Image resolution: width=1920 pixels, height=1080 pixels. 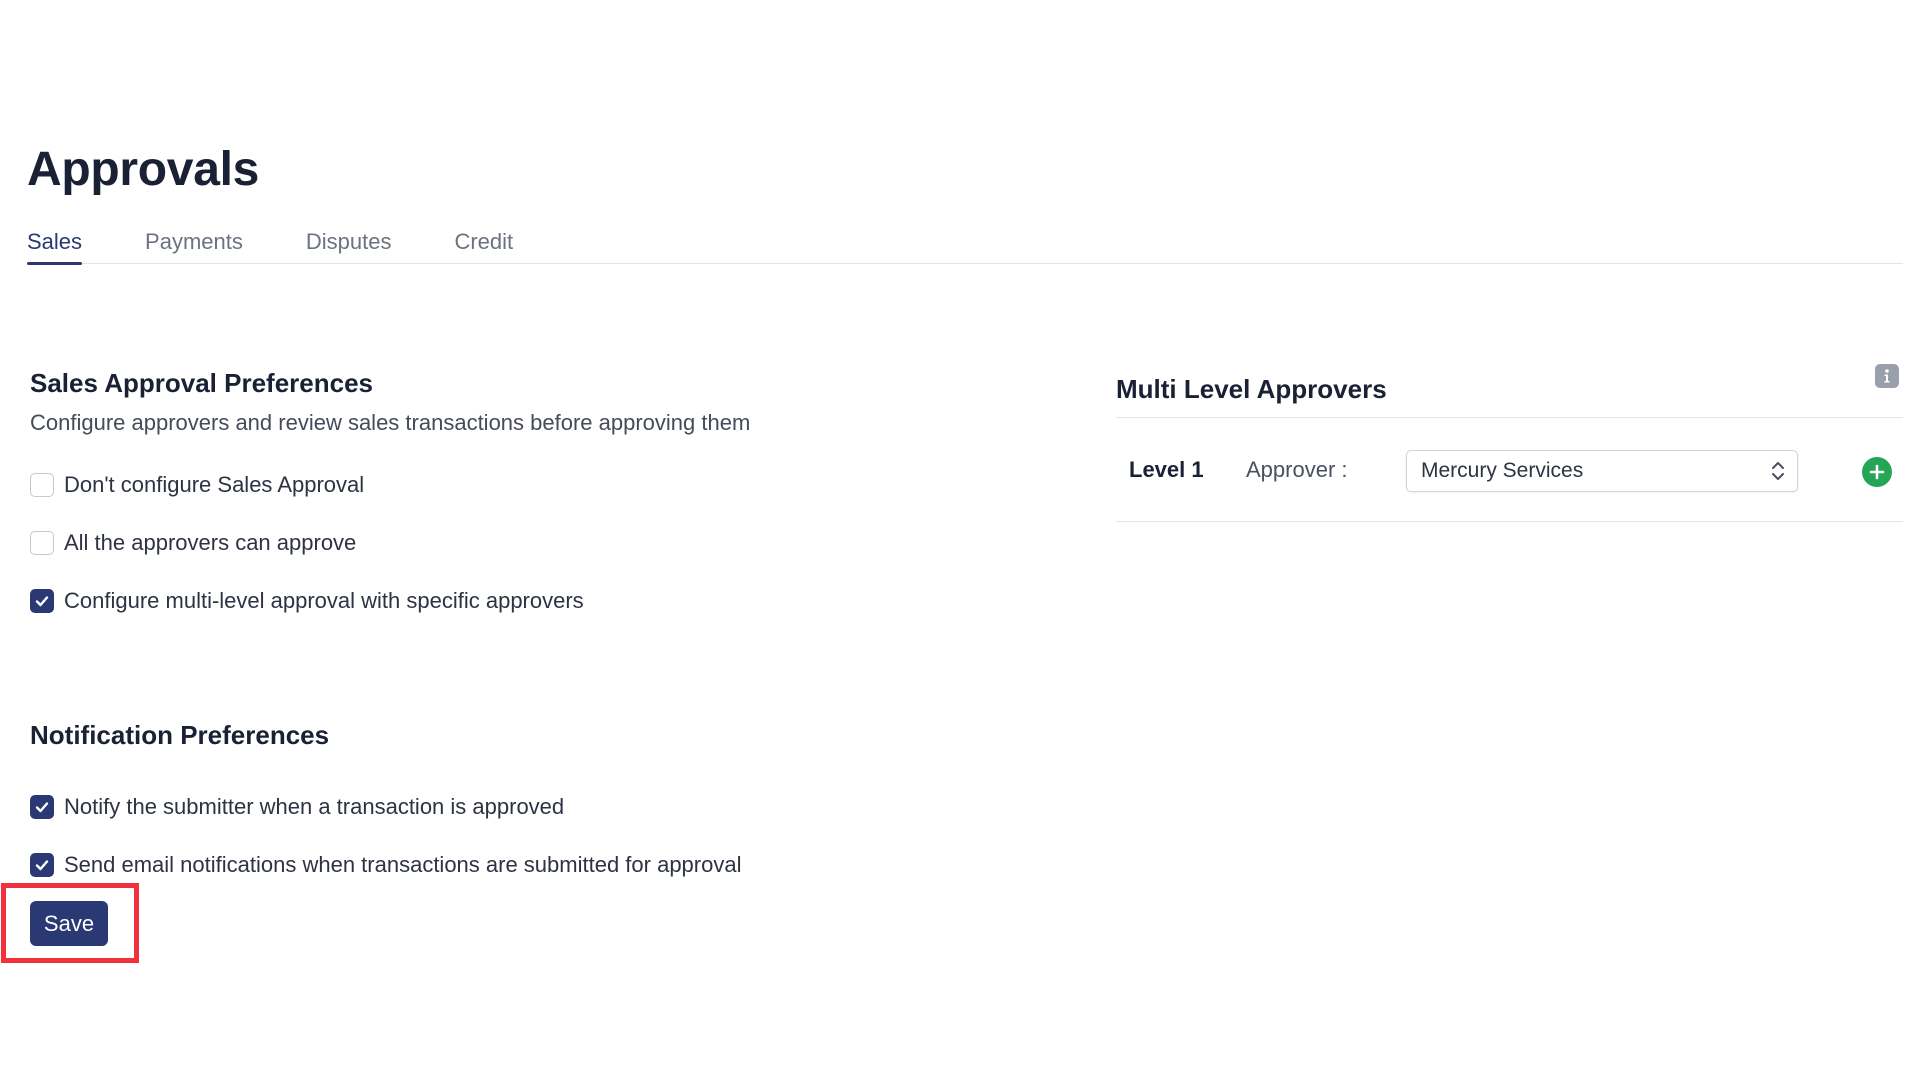 I want to click on multi-level-title: Multi Level Approvers, so click(x=1251, y=389).